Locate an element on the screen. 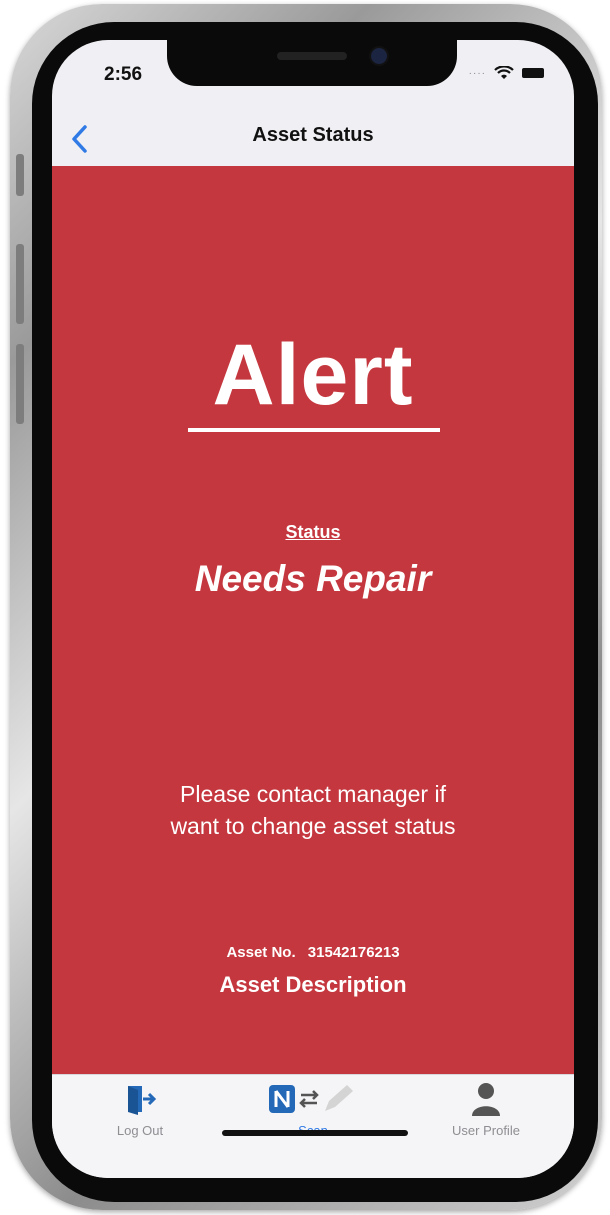 This screenshot has width=610, height=1215. asset-description: Asset Description is located at coordinates (313, 984).